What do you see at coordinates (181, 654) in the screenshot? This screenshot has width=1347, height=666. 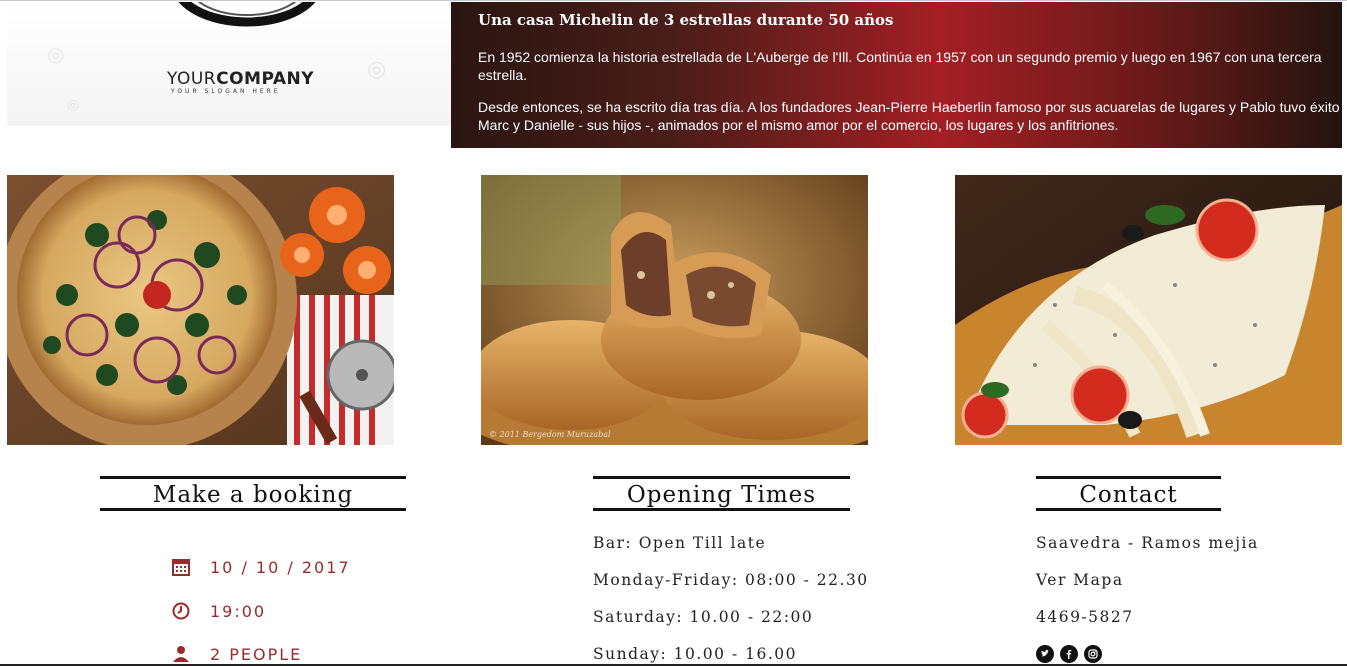 I see `people-icon` at bounding box center [181, 654].